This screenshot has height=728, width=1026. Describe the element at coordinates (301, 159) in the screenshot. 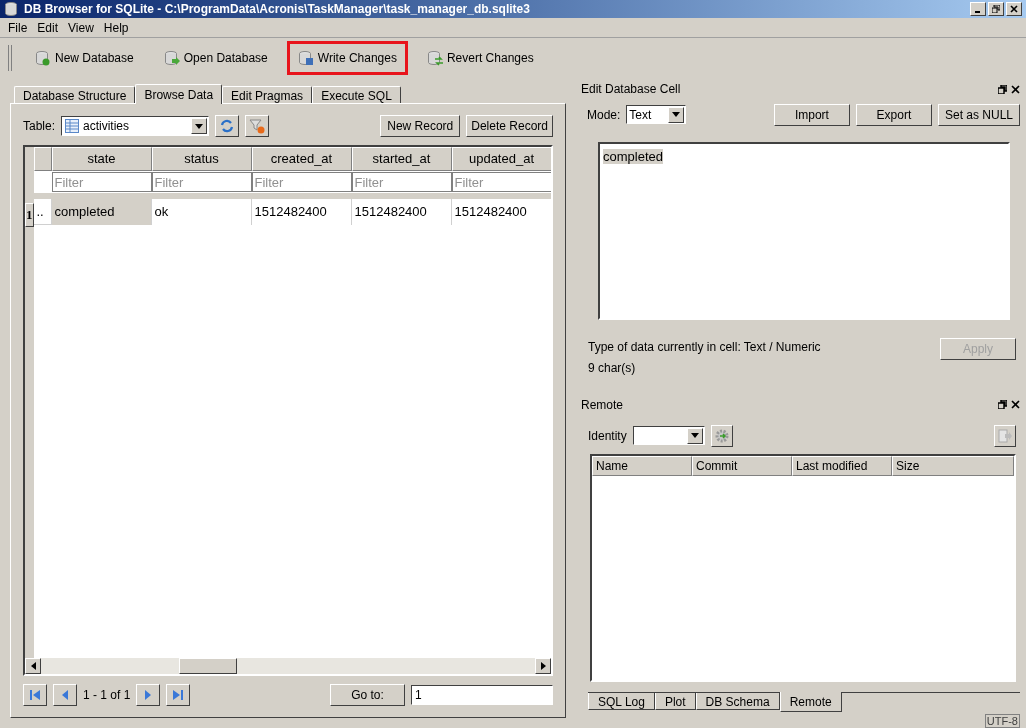

I see `column-header: created_at` at that location.